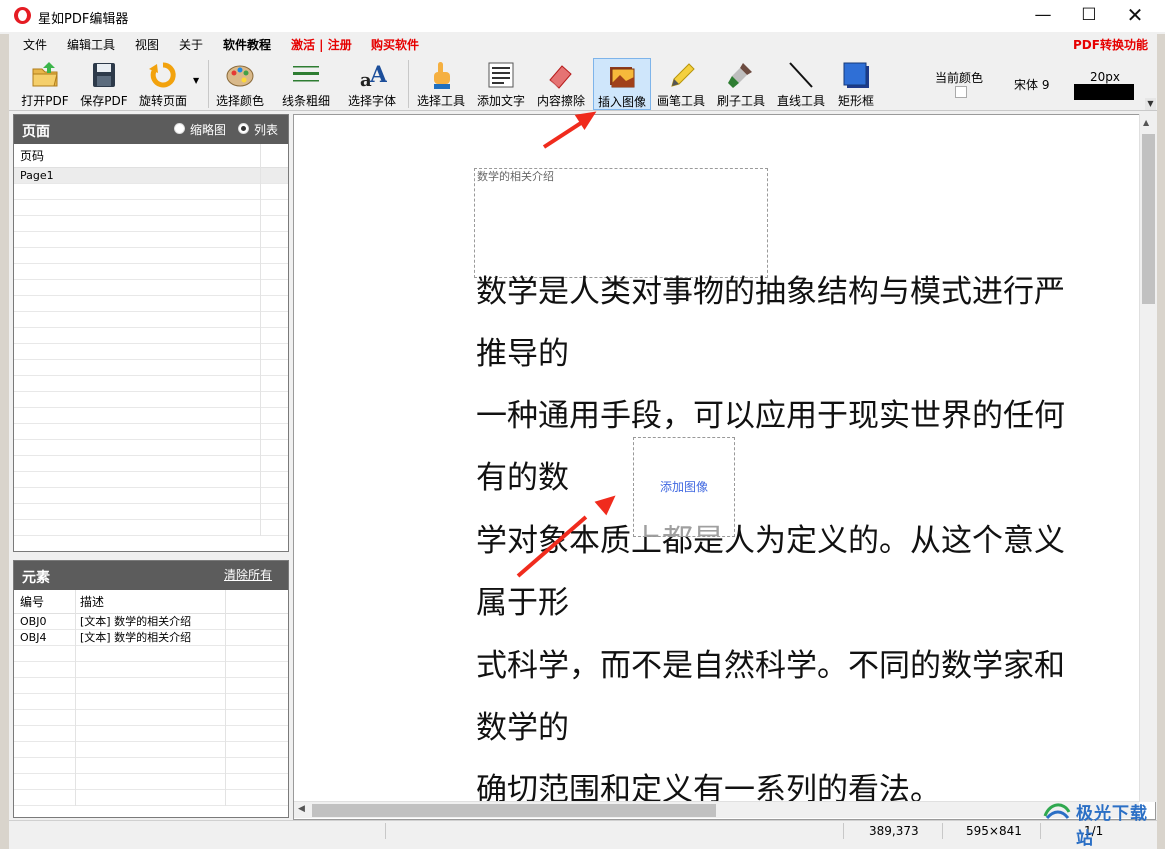 The image size is (1165, 849). What do you see at coordinates (855, 101) in the screenshot?
I see `rectangle-tool-label: 矩形框` at bounding box center [855, 101].